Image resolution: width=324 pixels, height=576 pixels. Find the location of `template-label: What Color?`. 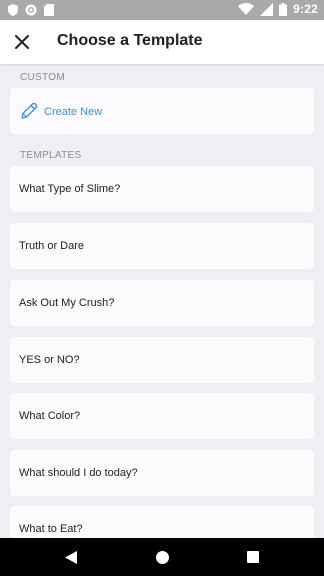

template-label: What Color? is located at coordinates (50, 416).